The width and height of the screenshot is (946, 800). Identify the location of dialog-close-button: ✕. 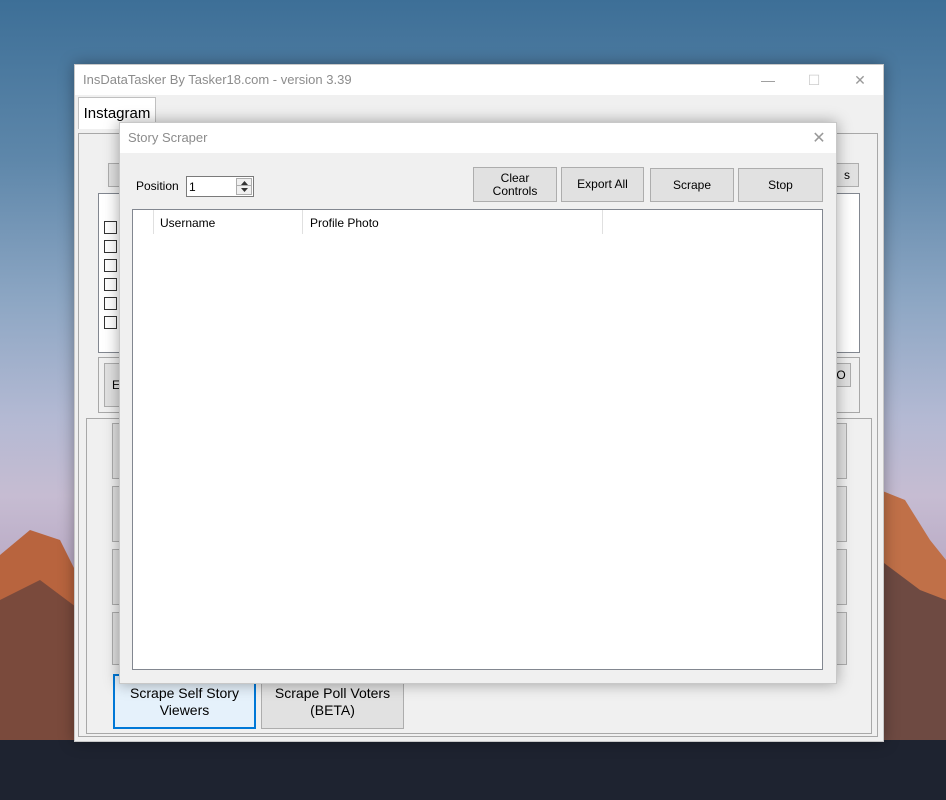
(819, 138).